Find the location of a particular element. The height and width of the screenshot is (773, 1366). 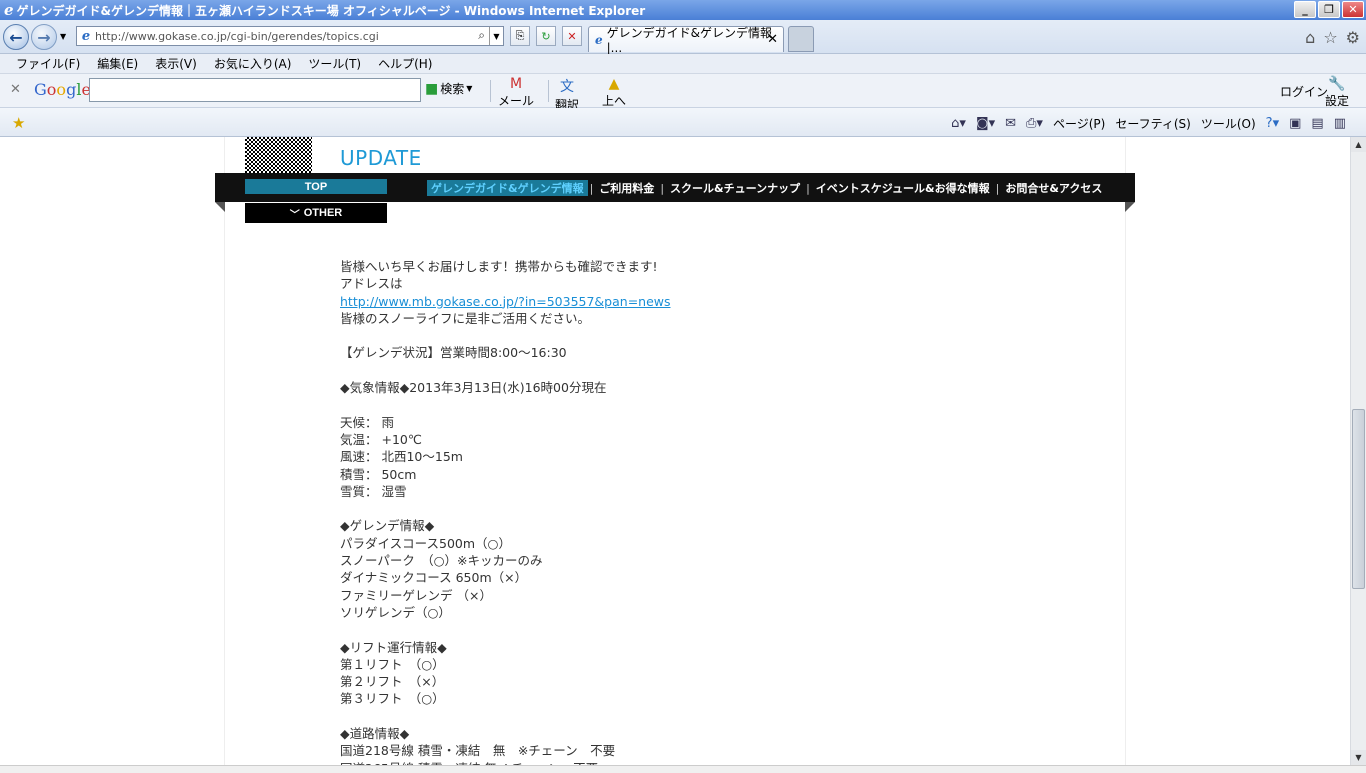

help-icon: ?▾ is located at coordinates (1272, 123).